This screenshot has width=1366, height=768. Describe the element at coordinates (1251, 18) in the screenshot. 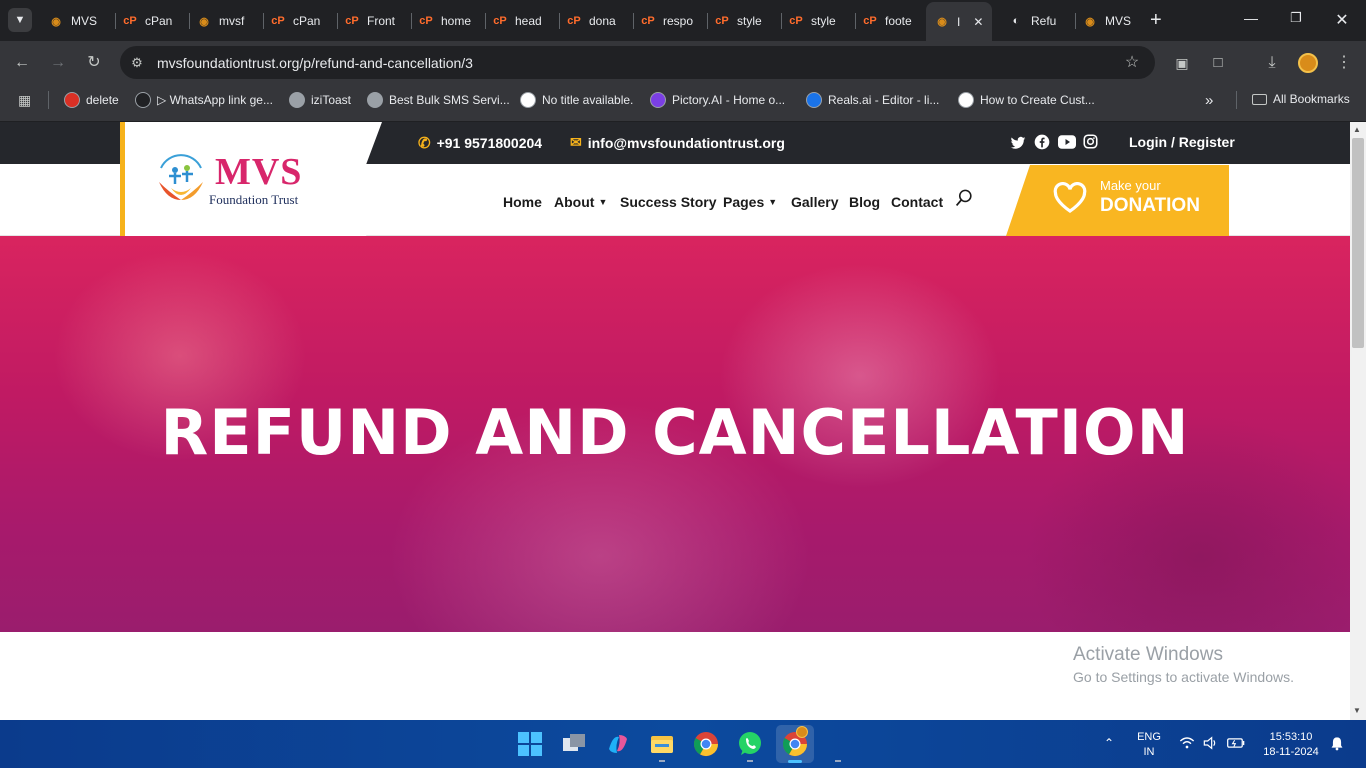

I see `minimize-button: —` at that location.